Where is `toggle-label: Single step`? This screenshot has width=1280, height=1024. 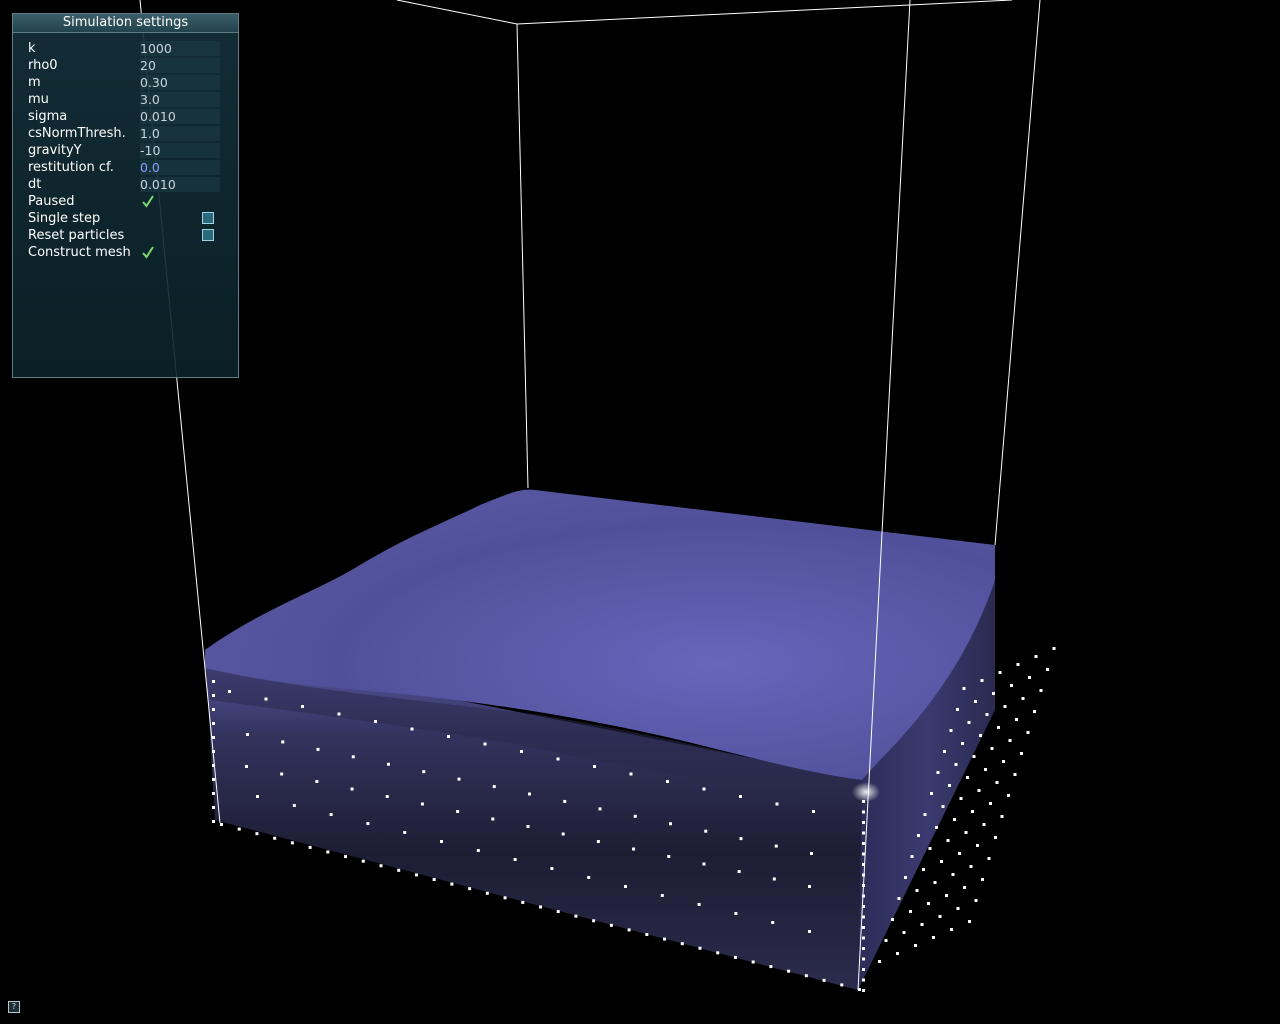 toggle-label: Single step is located at coordinates (64, 218).